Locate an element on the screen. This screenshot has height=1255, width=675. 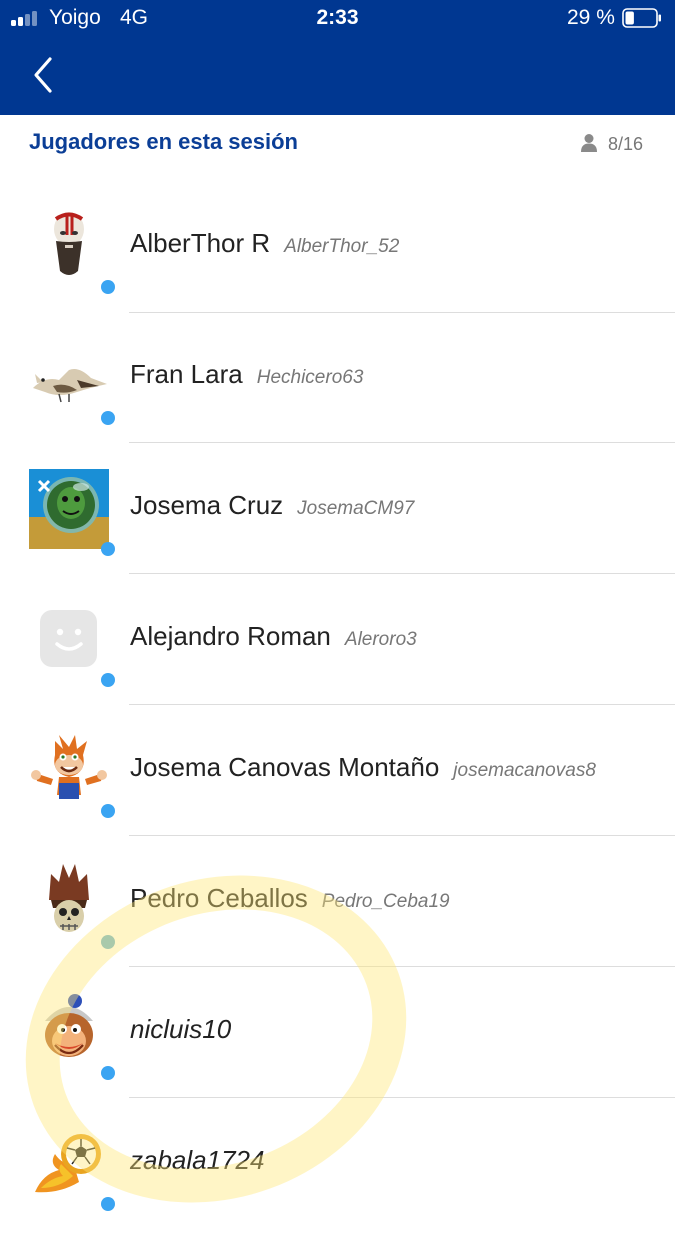
player-name: Josema Cruz is located at coordinates (207, 505).